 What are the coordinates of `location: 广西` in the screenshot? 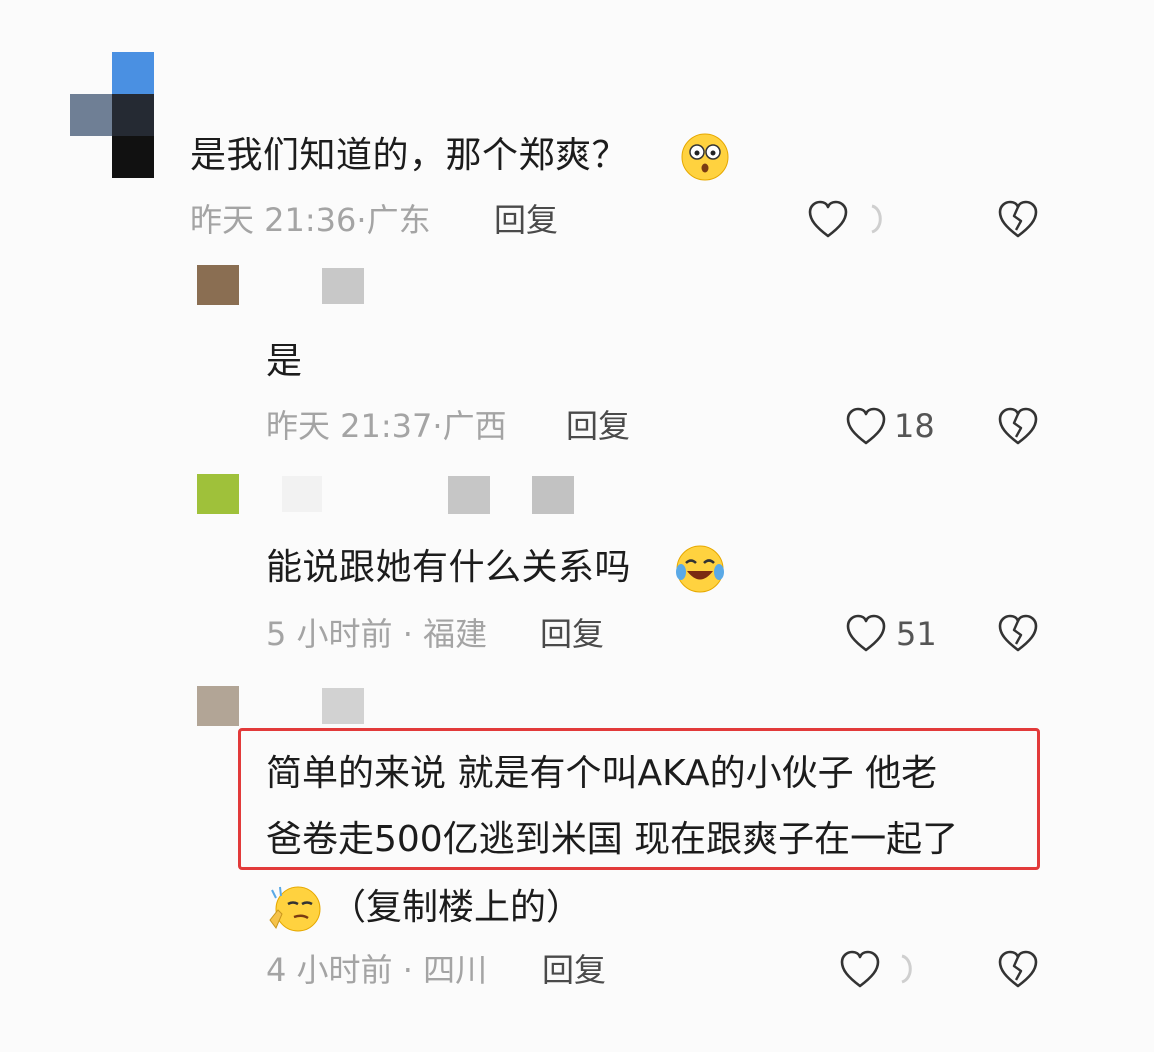 It's located at (474, 426).